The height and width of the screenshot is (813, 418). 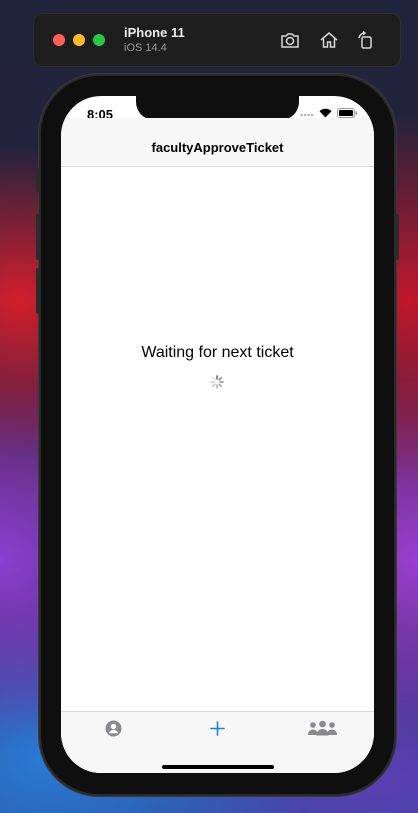 What do you see at coordinates (38, 180) in the screenshot?
I see `mute-switch` at bounding box center [38, 180].